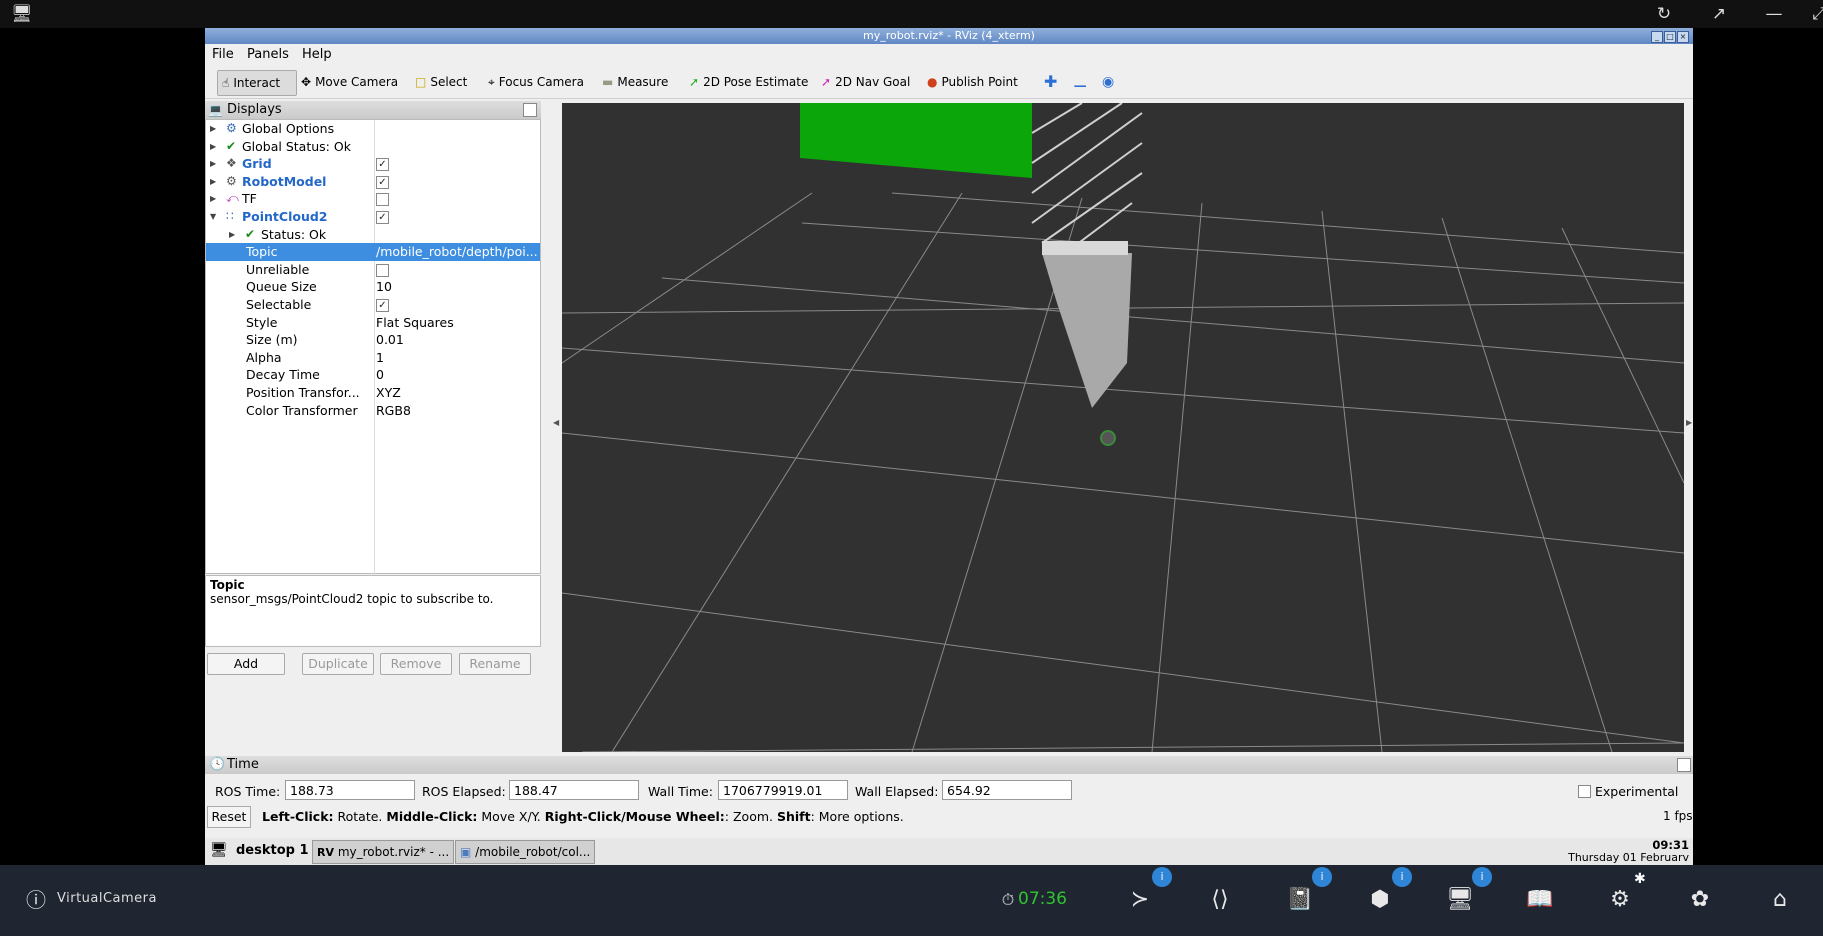  Describe the element at coordinates (373, 340) in the screenshot. I see `property-size: Size (m) 0.01` at that location.